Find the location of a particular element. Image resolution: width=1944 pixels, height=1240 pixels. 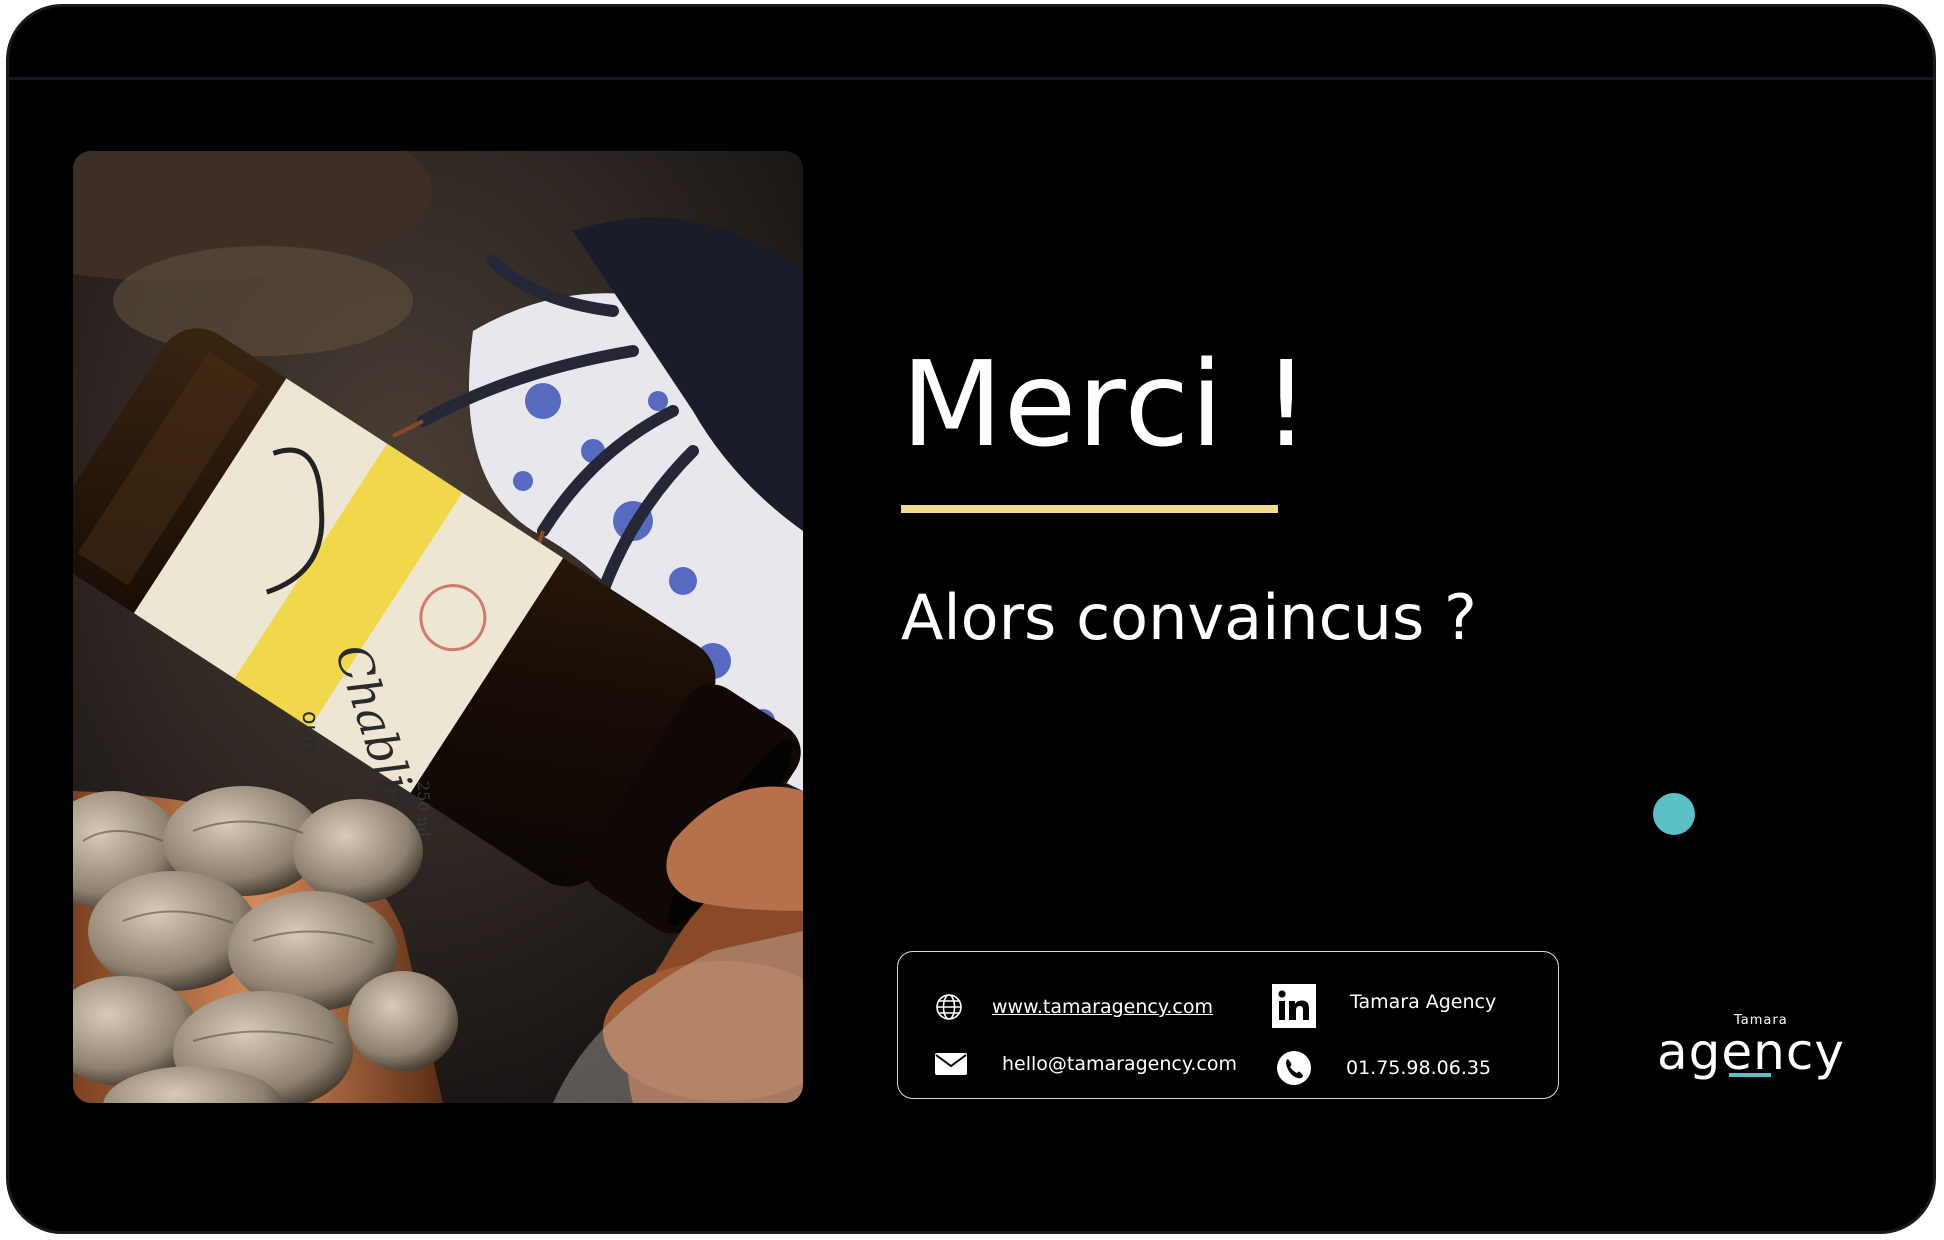

agency-logo: Tamara agency is located at coordinates (1750, 1048).